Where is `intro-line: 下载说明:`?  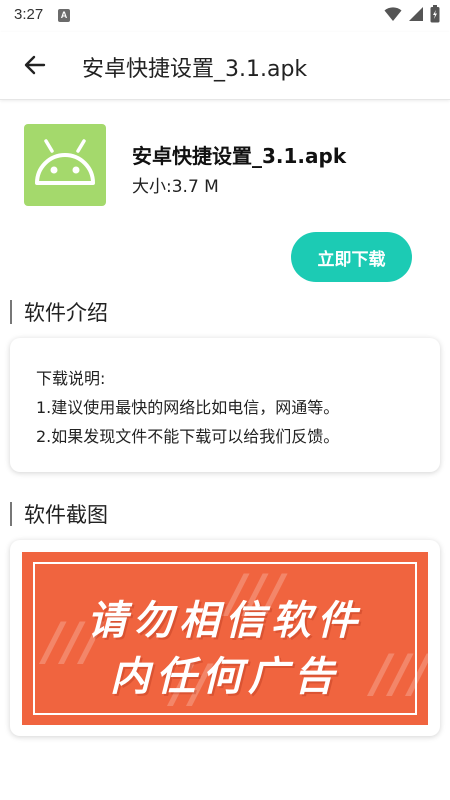 intro-line: 下载说明: is located at coordinates (71, 378).